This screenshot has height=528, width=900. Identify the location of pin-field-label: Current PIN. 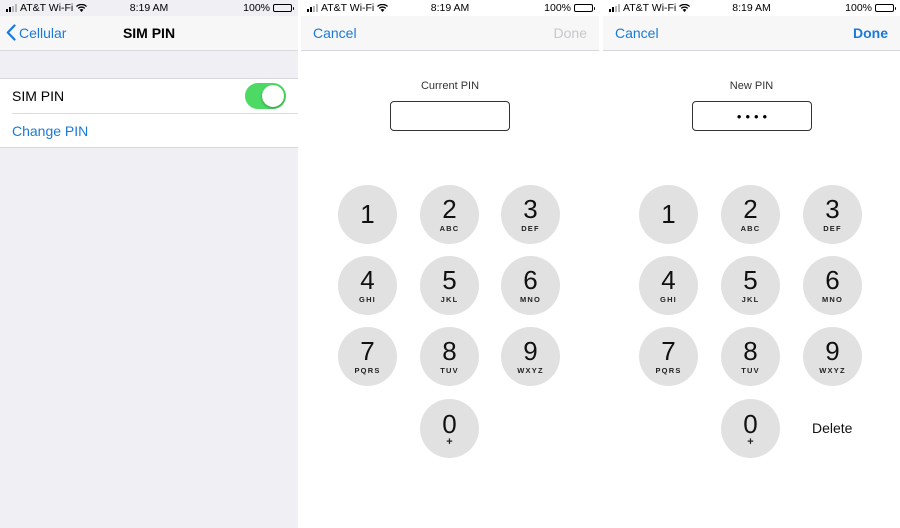
(450, 86).